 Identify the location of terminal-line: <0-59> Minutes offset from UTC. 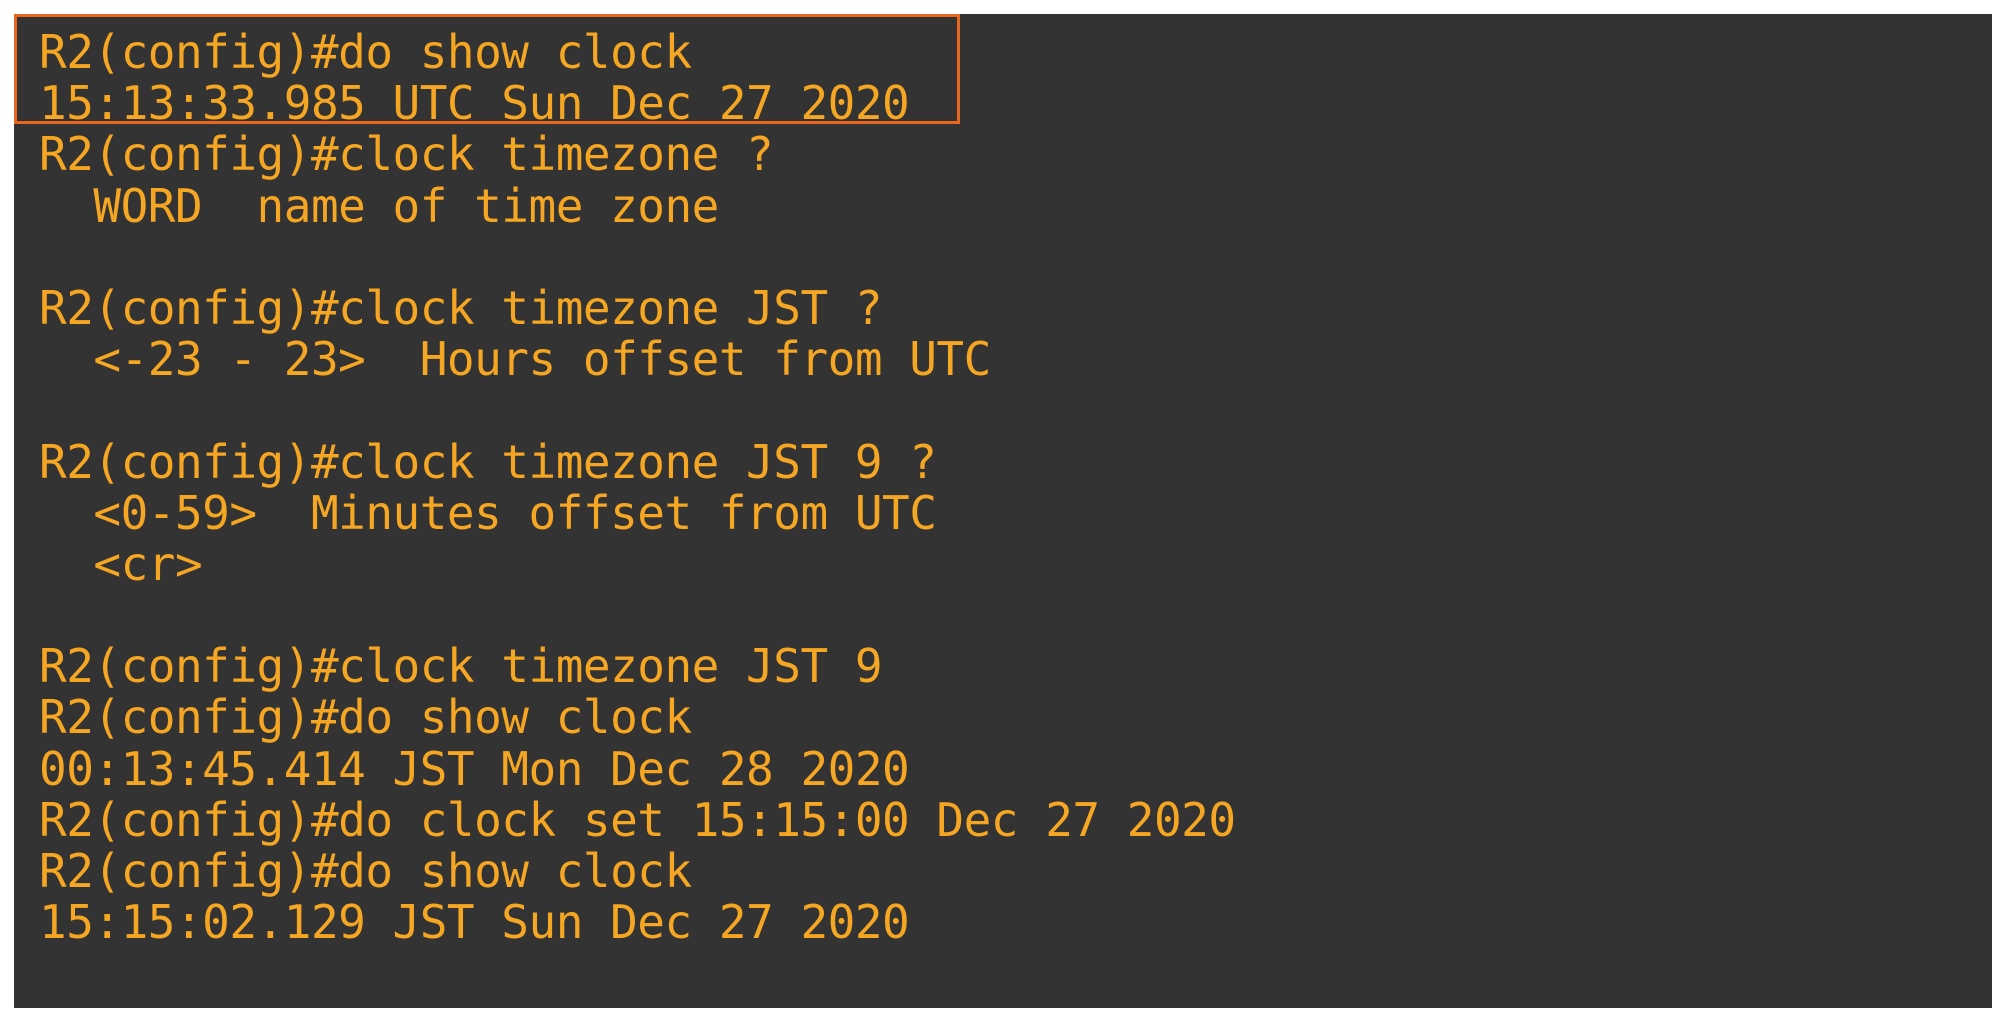
(488, 512).